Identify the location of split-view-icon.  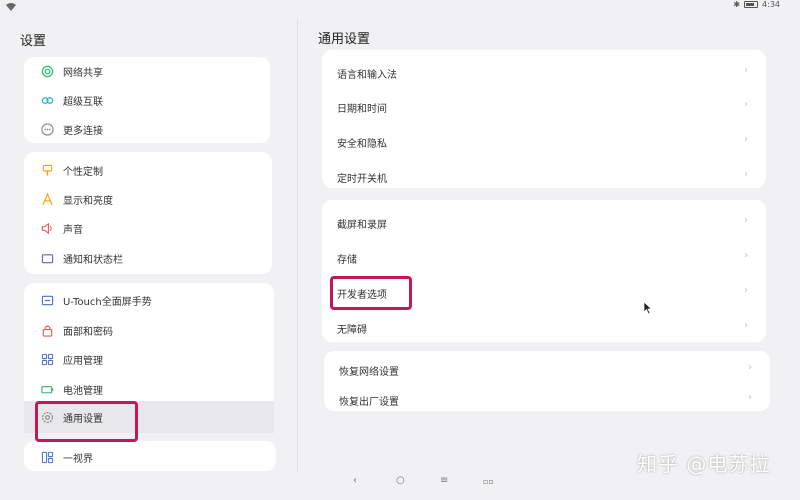
(47, 457).